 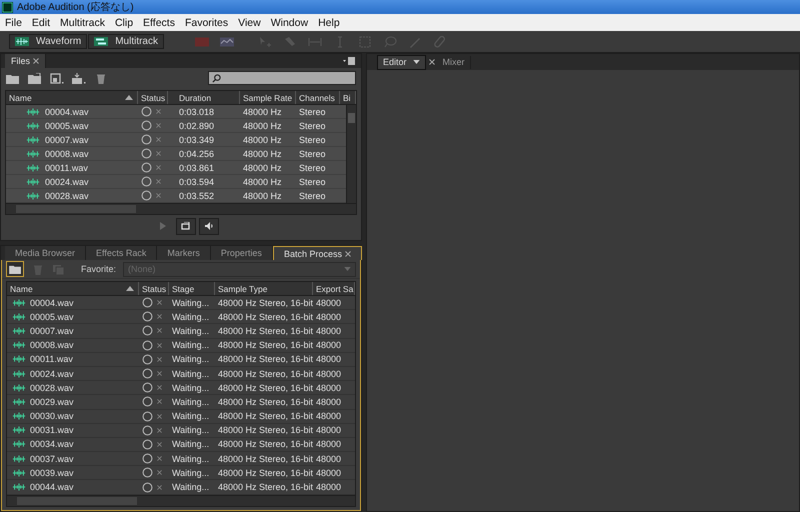 I want to click on file-row: 00024.wav 0:03.594 48000 Hz Stereo, so click(x=176, y=182).